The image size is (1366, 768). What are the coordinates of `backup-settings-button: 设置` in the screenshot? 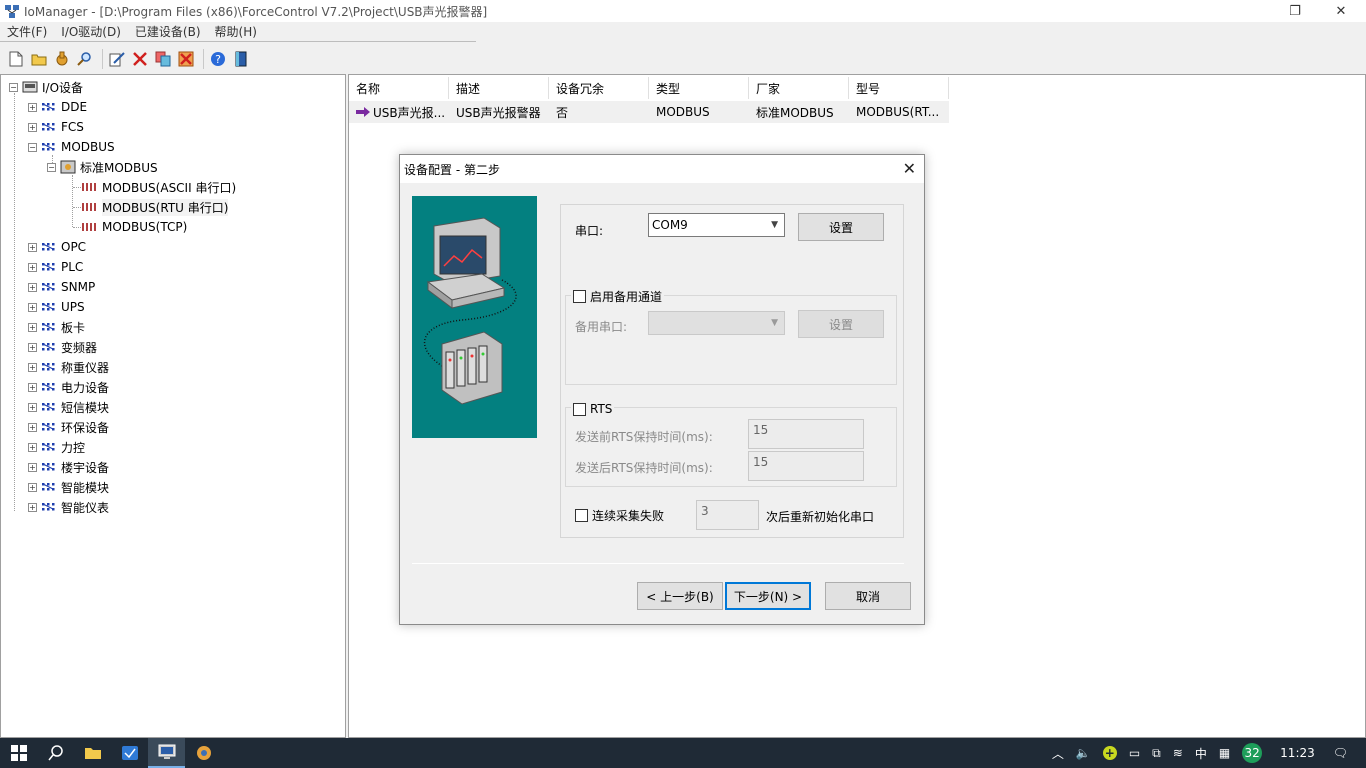 It's located at (841, 324).